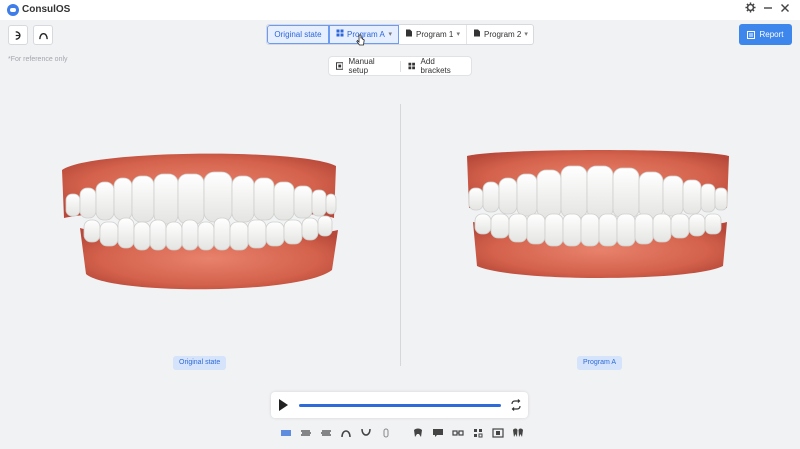  What do you see at coordinates (18, 35) in the screenshot?
I see `upper-jaw-icon` at bounding box center [18, 35].